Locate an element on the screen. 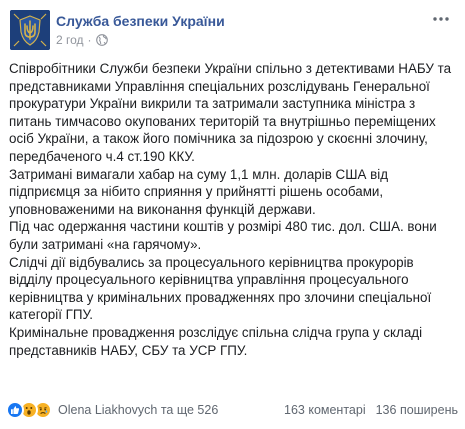 The width and height of the screenshot is (465, 429). more-options-button is located at coordinates (441, 19).